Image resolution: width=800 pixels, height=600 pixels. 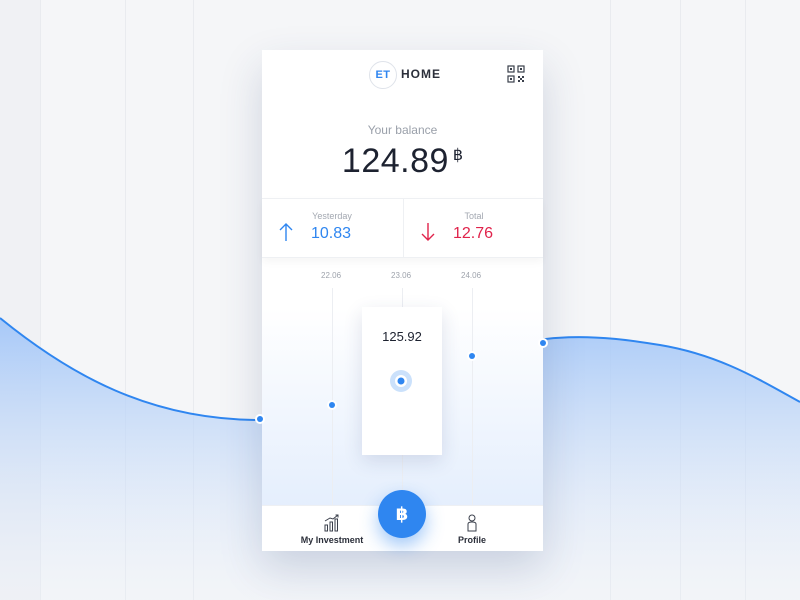 What do you see at coordinates (331, 523) in the screenshot?
I see `bar-chart-icon` at bounding box center [331, 523].